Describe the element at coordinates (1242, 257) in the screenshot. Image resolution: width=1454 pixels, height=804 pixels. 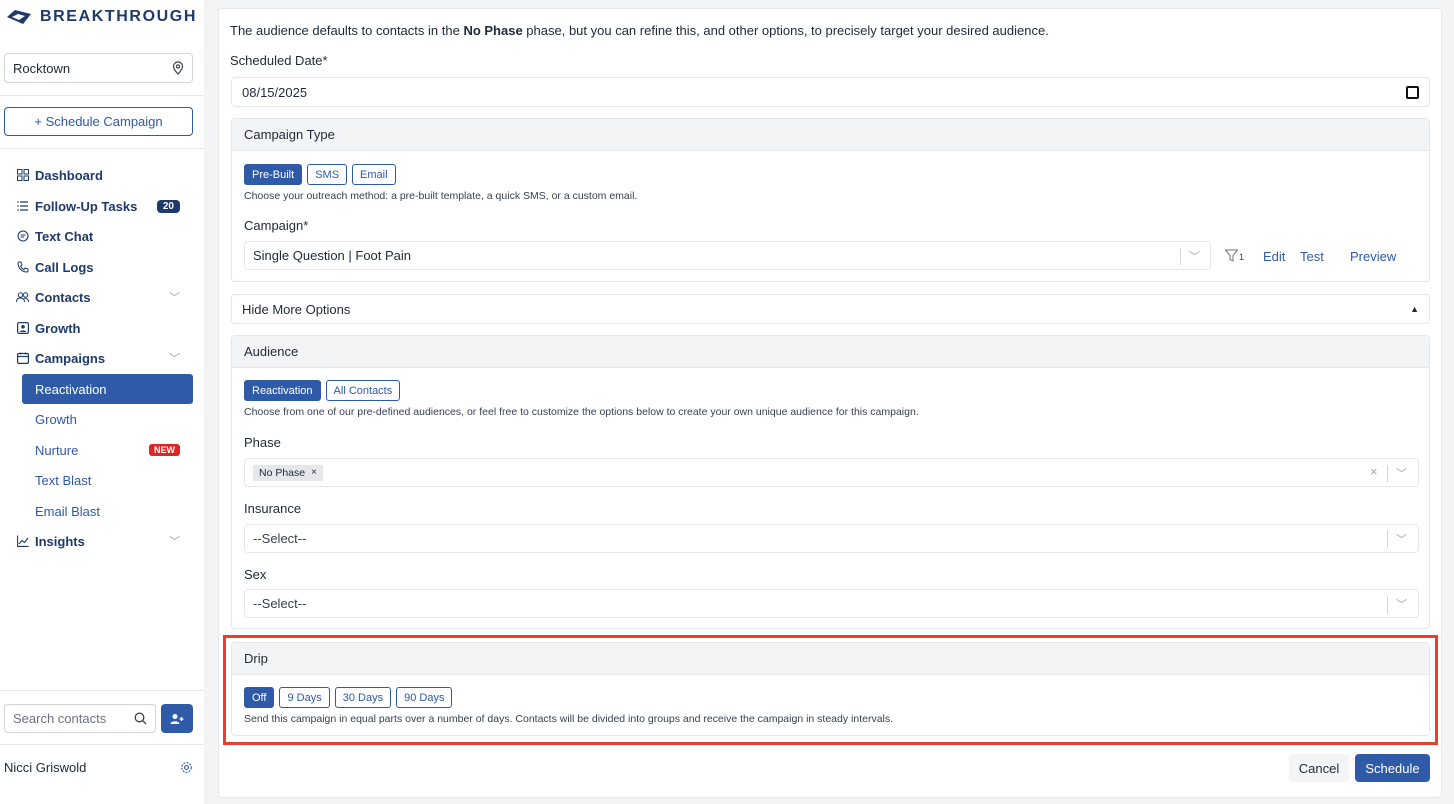
I see `filter-count: 1` at that location.